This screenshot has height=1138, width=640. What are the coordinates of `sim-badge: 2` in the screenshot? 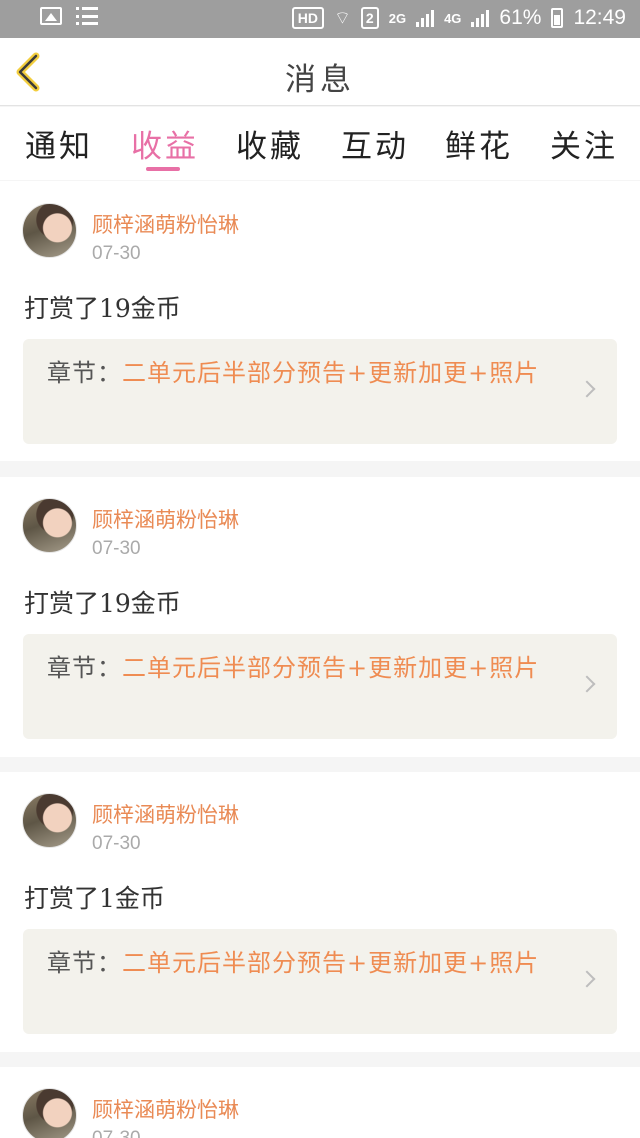 It's located at (369, 18).